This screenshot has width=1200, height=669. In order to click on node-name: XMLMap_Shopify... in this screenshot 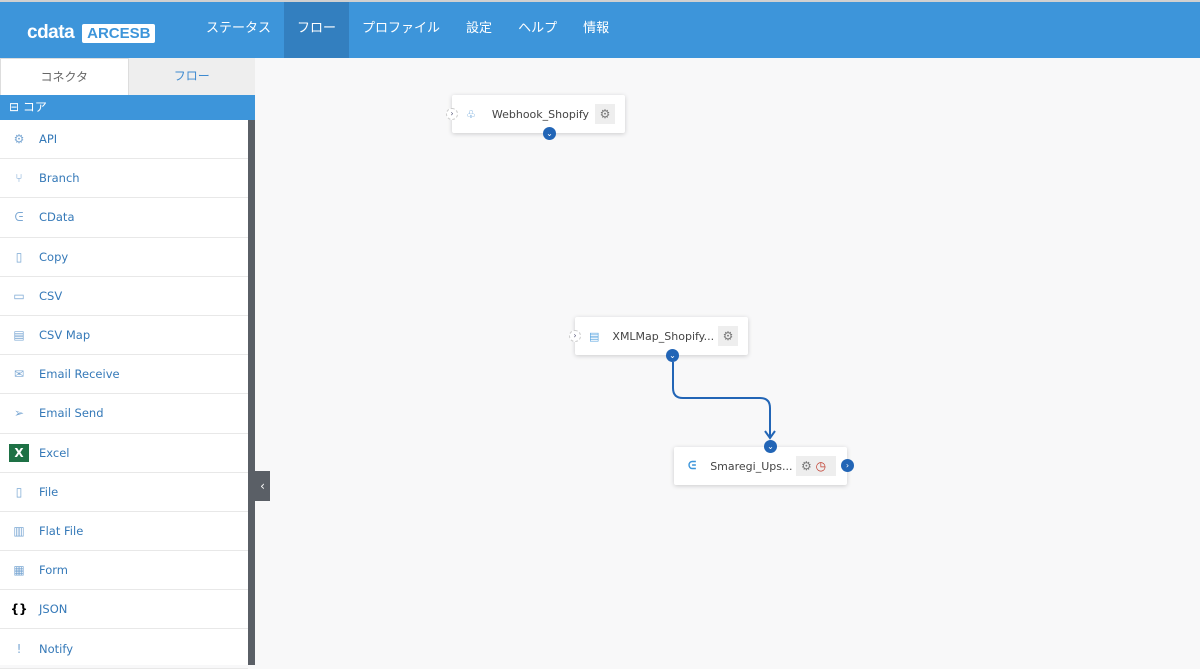, I will do `click(663, 336)`.